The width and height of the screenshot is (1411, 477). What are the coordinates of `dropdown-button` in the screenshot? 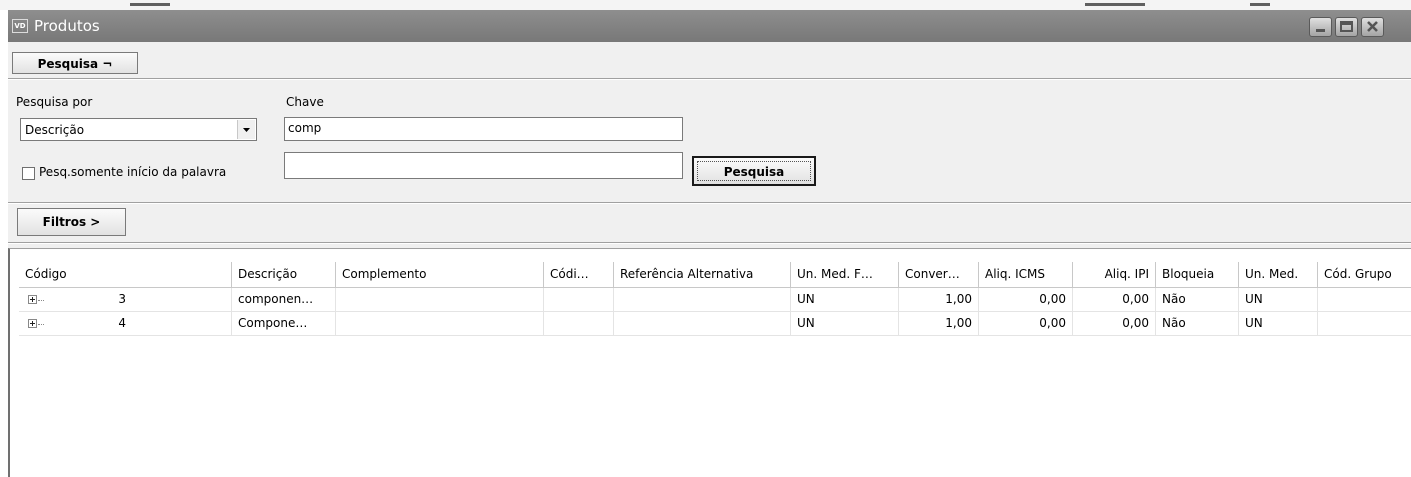 It's located at (246, 129).